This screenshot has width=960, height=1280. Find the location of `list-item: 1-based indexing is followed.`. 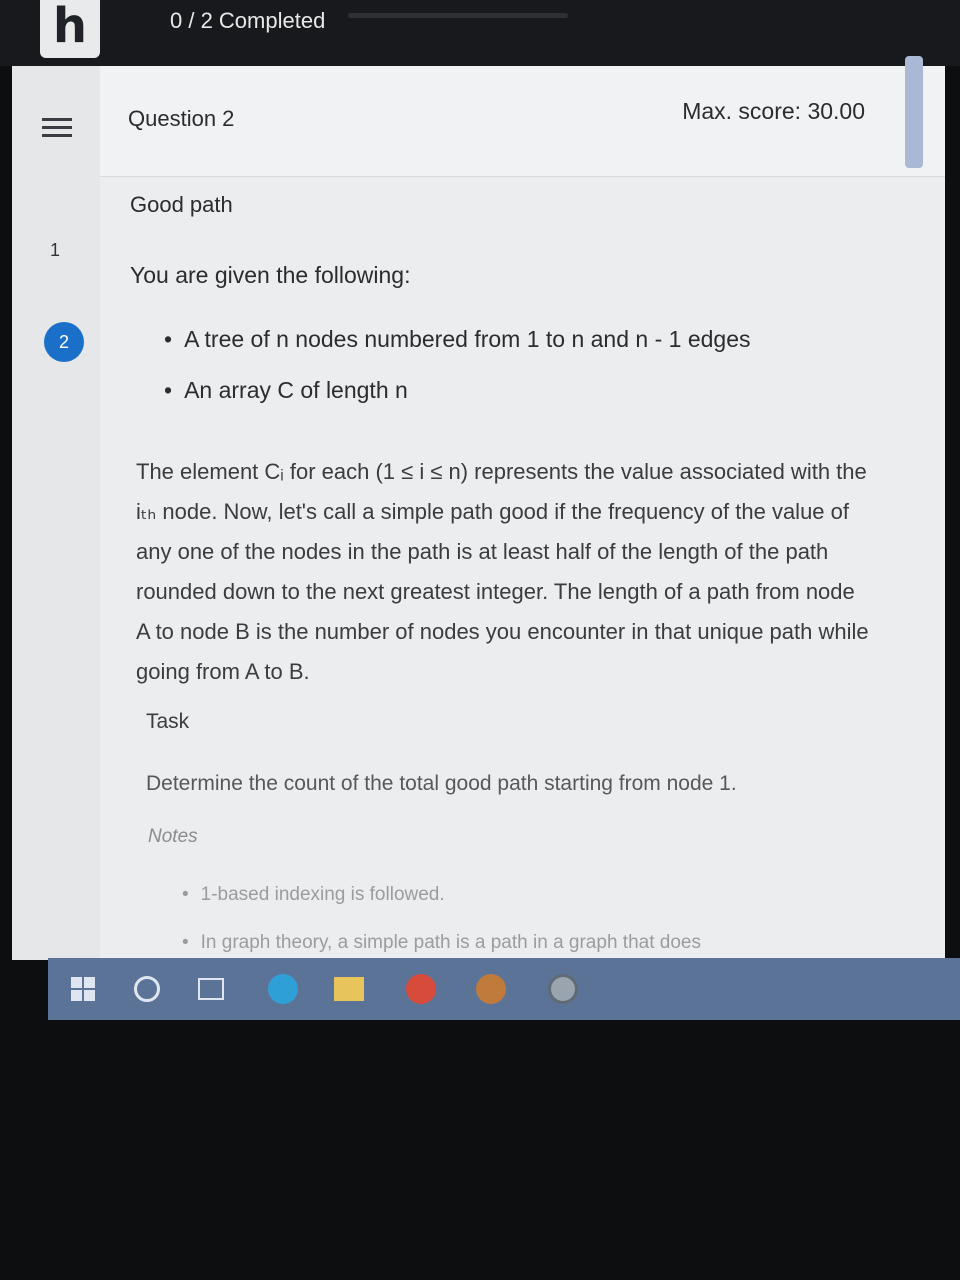

list-item: 1-based indexing is followed. is located at coordinates (441, 895).